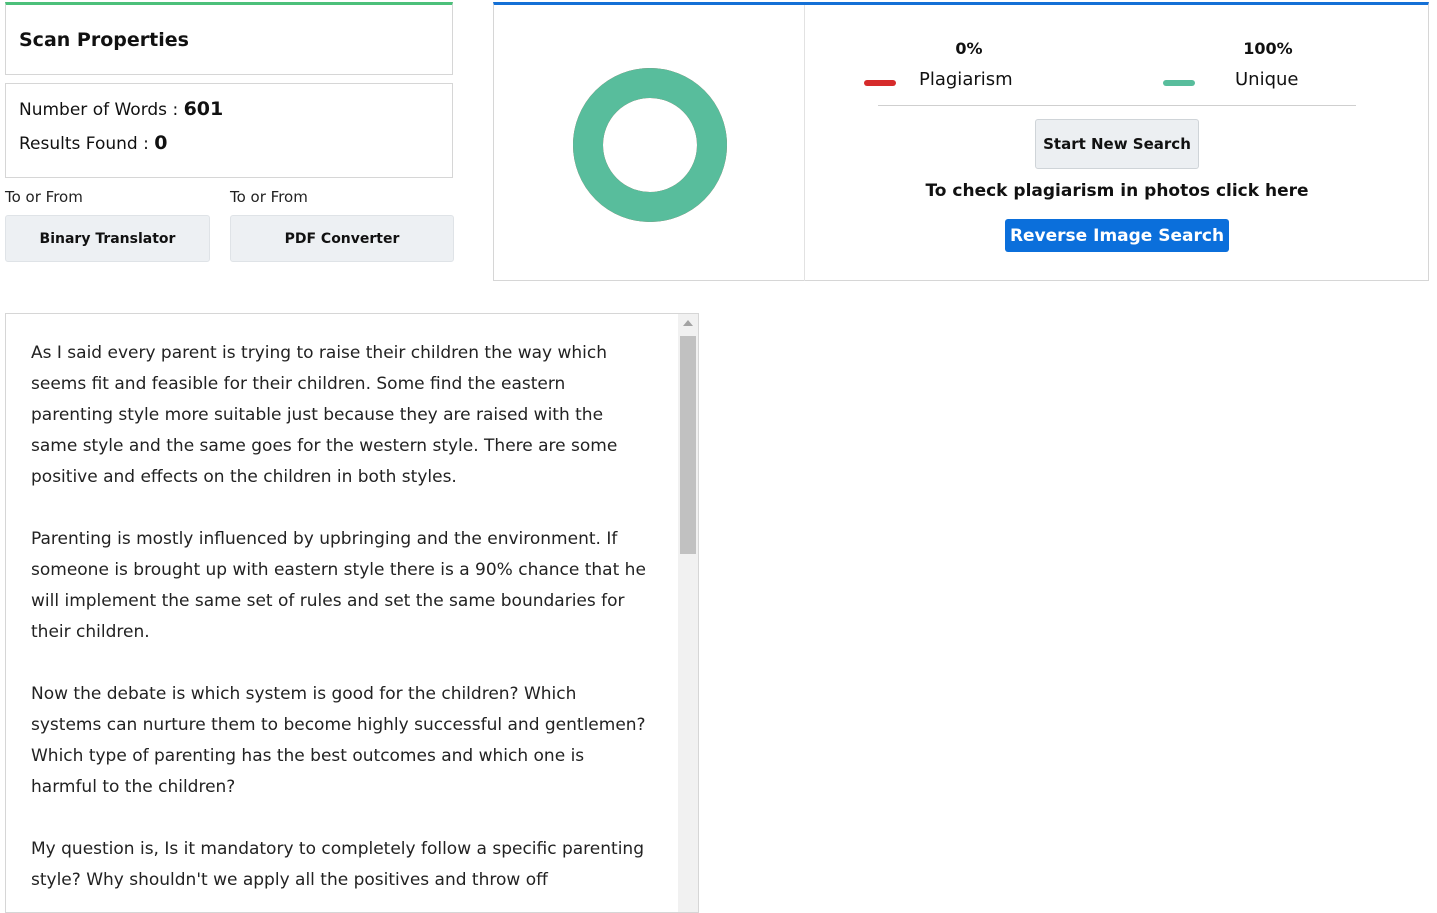 Image resolution: width=1437 pixels, height=913 pixels. I want to click on plagiarism-percent: 0%, so click(969, 48).